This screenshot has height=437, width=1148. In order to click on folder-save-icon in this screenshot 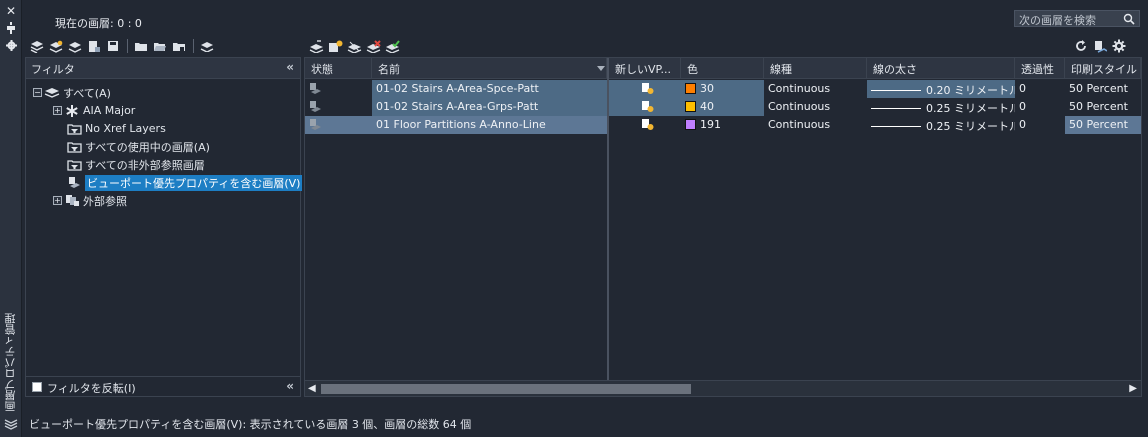, I will do `click(179, 46)`.